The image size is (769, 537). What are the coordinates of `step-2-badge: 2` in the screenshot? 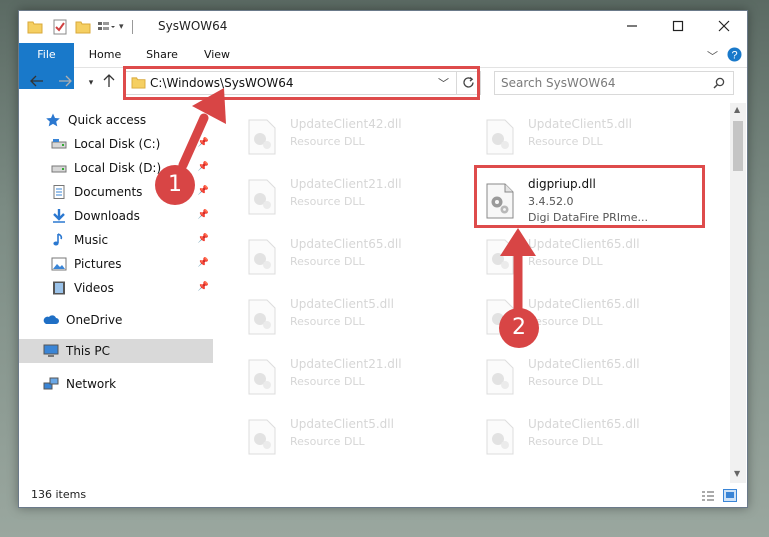 It's located at (519, 328).